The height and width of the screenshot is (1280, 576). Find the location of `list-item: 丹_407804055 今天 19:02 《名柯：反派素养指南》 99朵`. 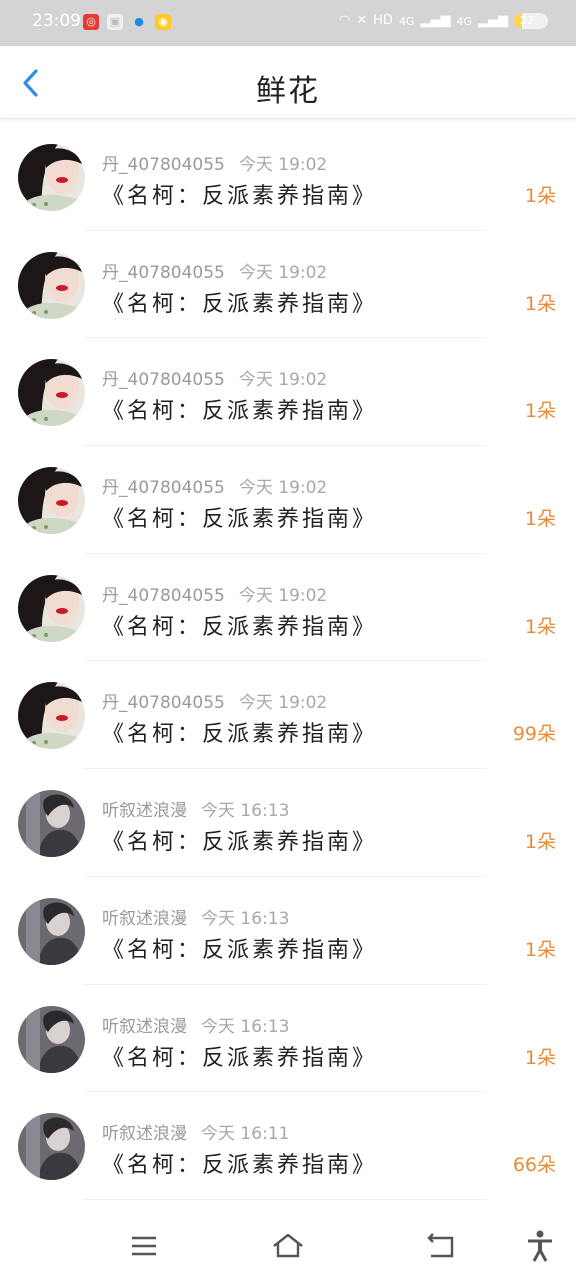

list-item: 丹_407804055 今天 19:02 《名柯：反派素养指南》 99朵 is located at coordinates (288, 715).